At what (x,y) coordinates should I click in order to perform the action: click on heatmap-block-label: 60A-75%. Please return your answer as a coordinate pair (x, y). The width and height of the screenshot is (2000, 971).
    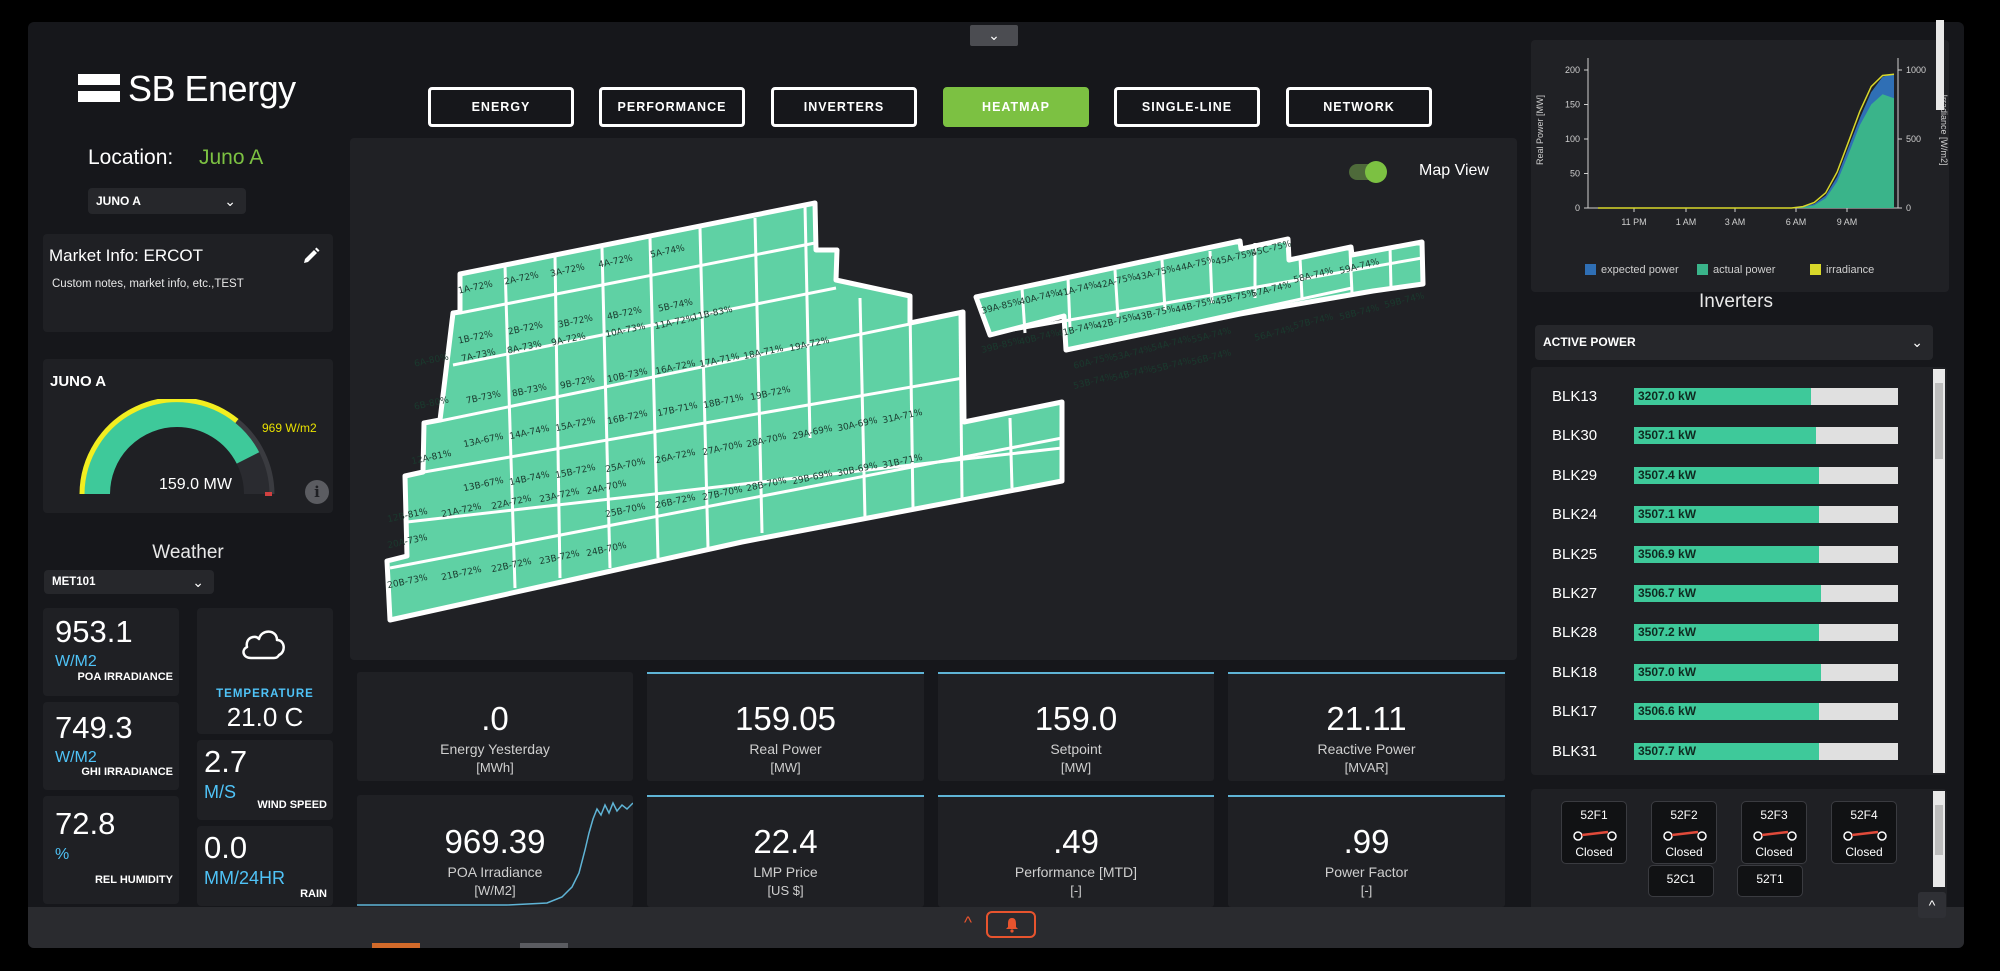
    Looking at the image, I should click on (1094, 362).